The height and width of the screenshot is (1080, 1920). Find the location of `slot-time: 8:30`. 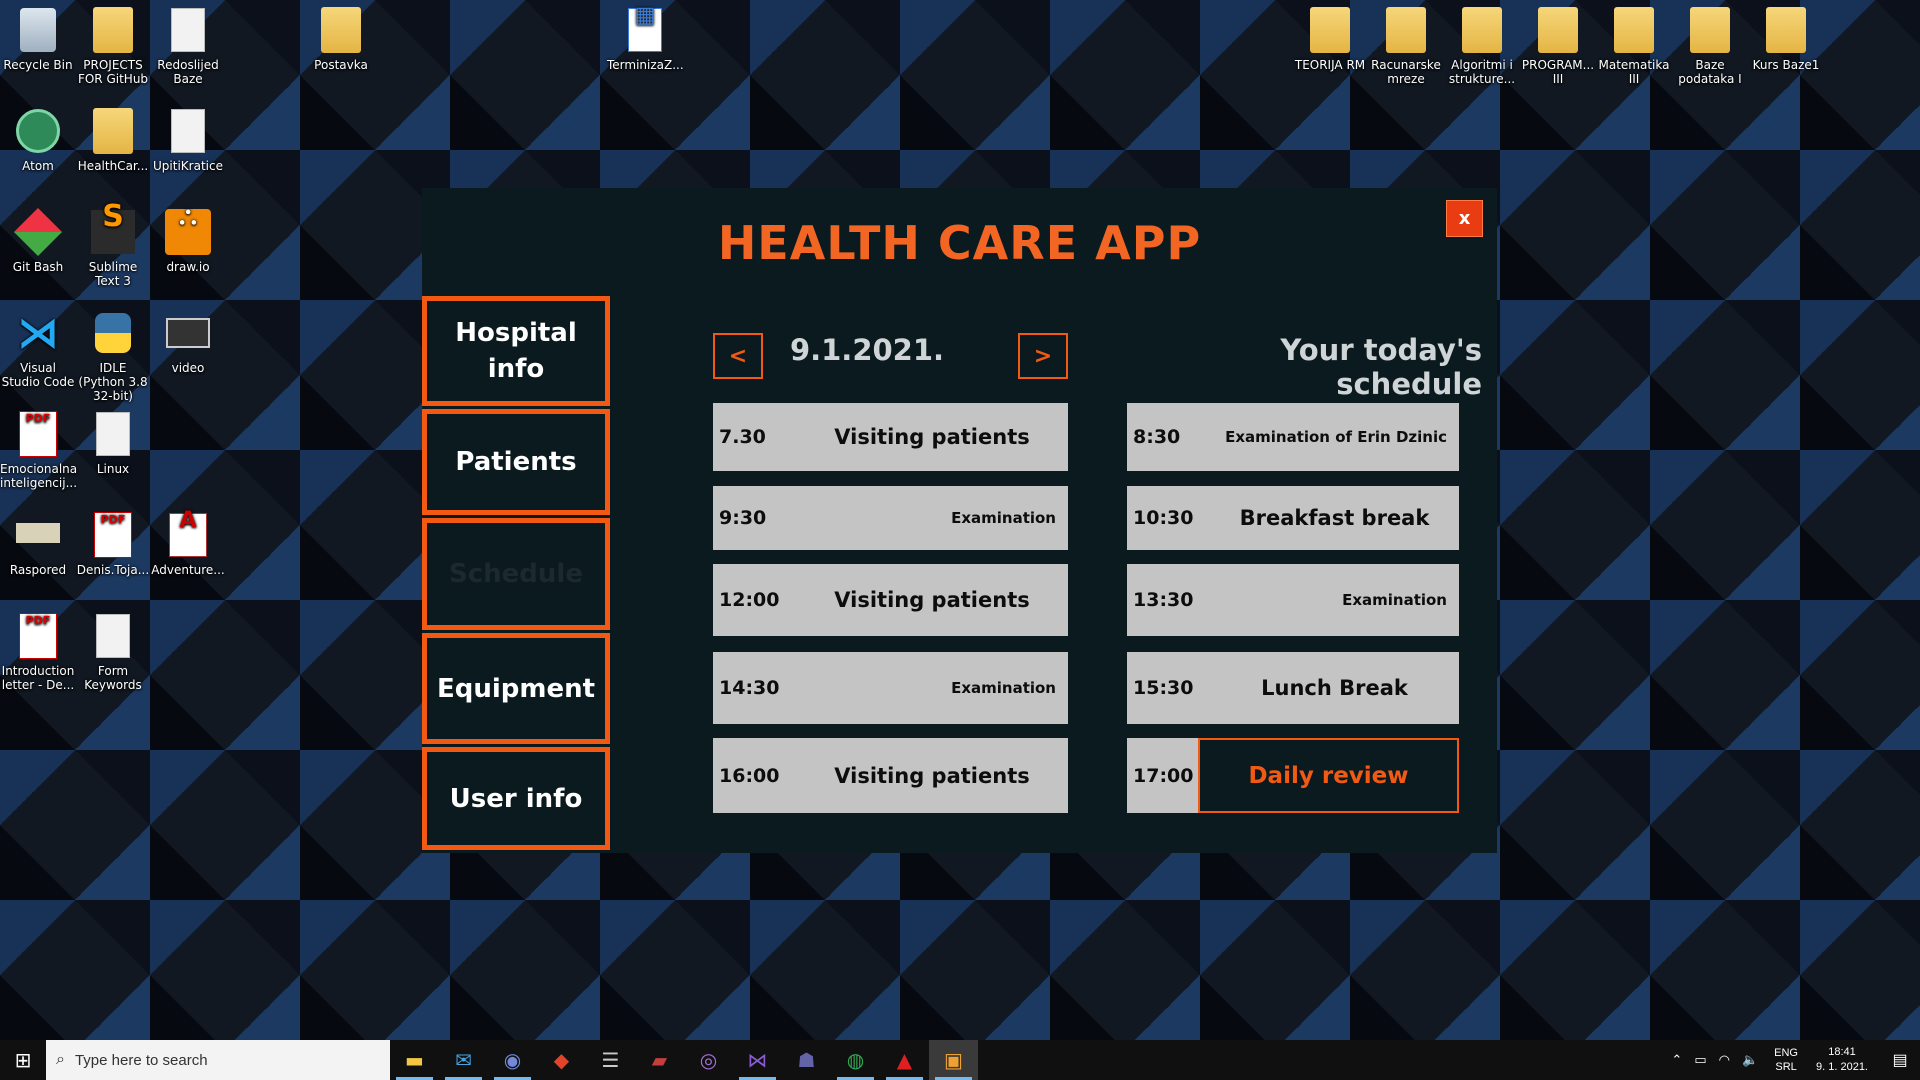

slot-time: 8:30 is located at coordinates (1157, 437).